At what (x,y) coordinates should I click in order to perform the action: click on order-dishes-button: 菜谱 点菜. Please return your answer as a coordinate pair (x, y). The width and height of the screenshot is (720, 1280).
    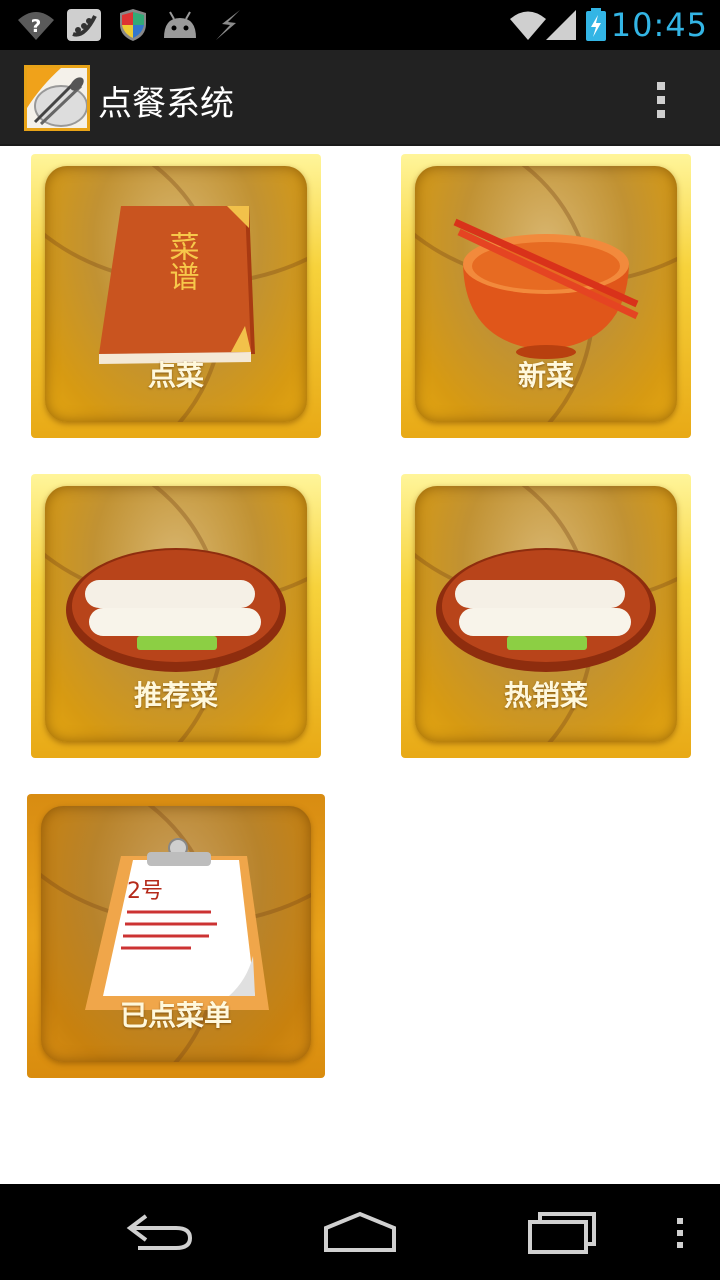
    Looking at the image, I should click on (176, 296).